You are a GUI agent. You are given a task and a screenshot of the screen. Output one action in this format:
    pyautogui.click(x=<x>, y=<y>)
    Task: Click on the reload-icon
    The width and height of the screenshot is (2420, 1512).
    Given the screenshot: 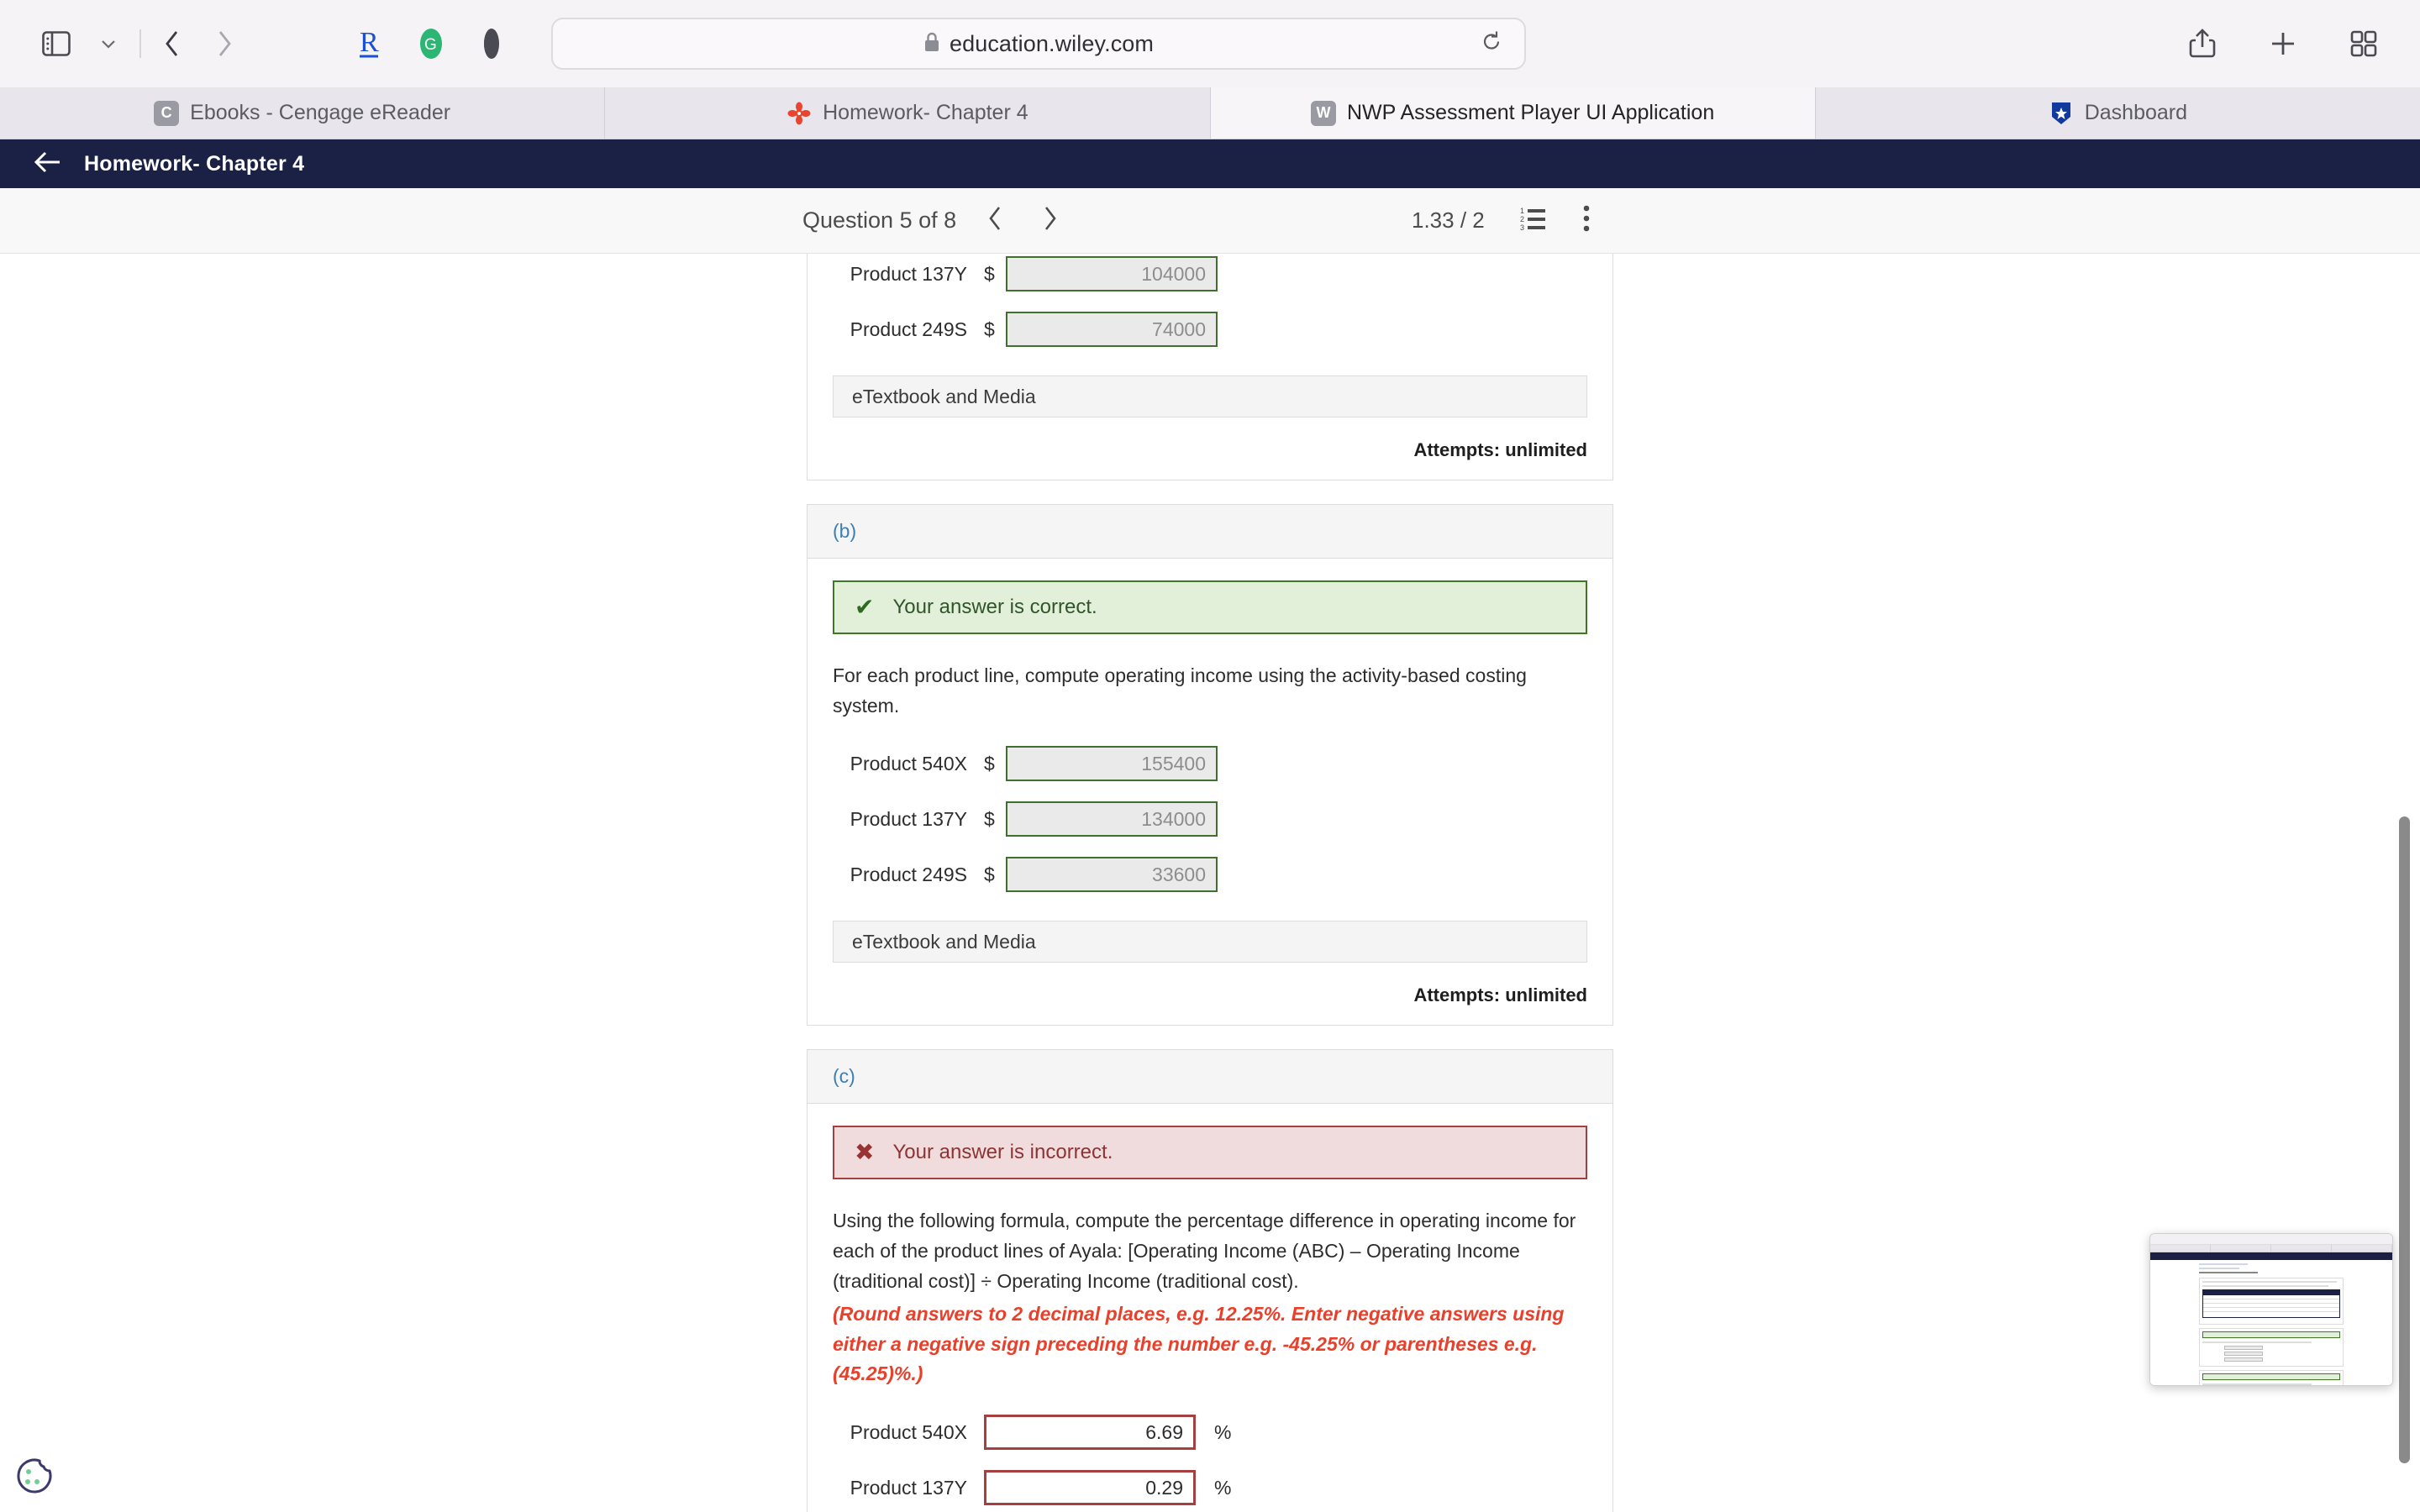 What is the action you would take?
    pyautogui.click(x=1492, y=44)
    